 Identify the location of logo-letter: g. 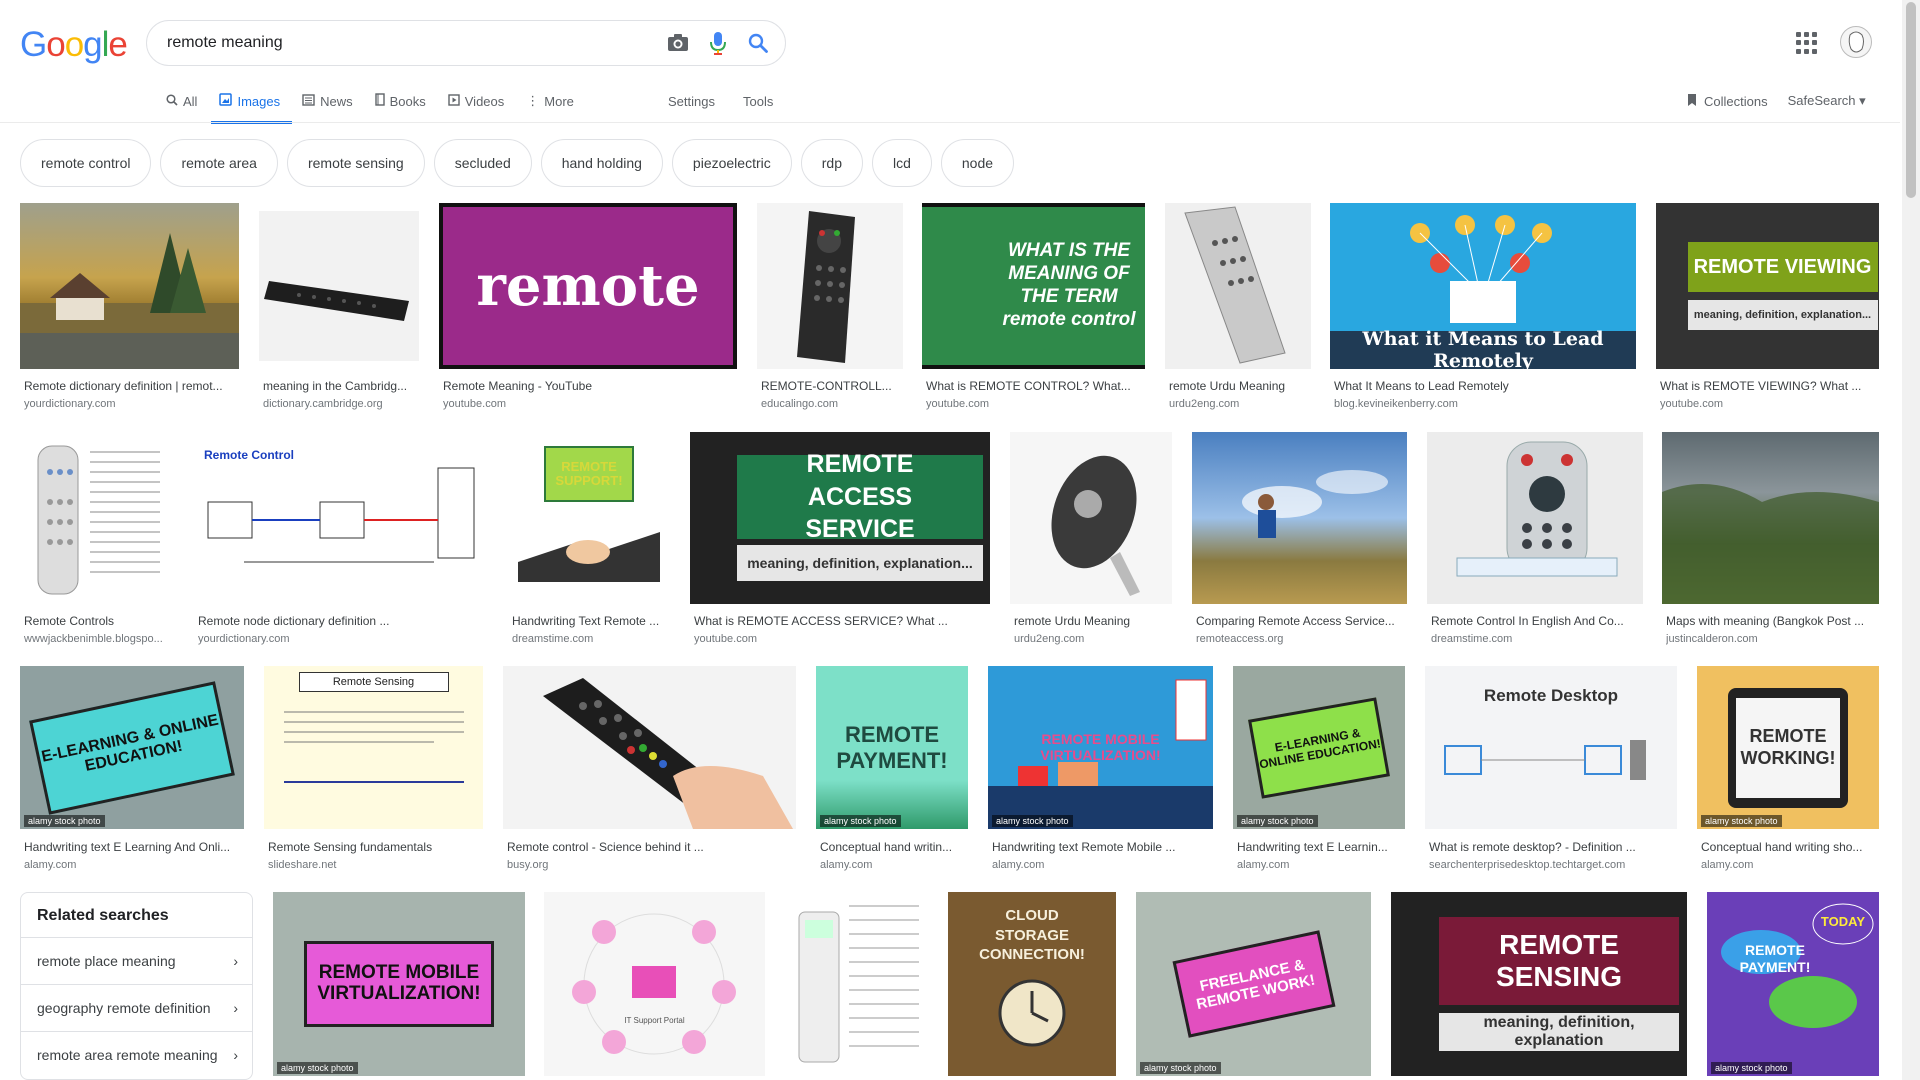
(92, 44).